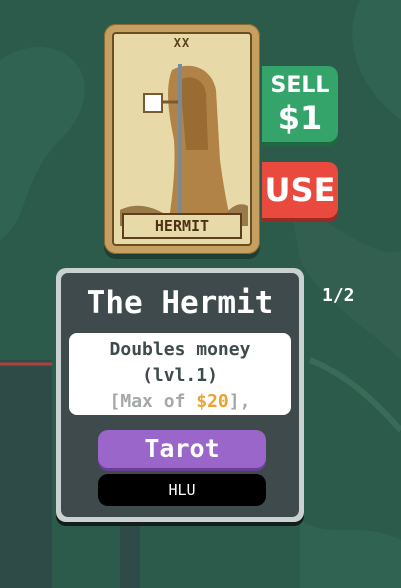 The width and height of the screenshot is (401, 588). I want to click on hermit-illustration-icon, so click(184, 138).